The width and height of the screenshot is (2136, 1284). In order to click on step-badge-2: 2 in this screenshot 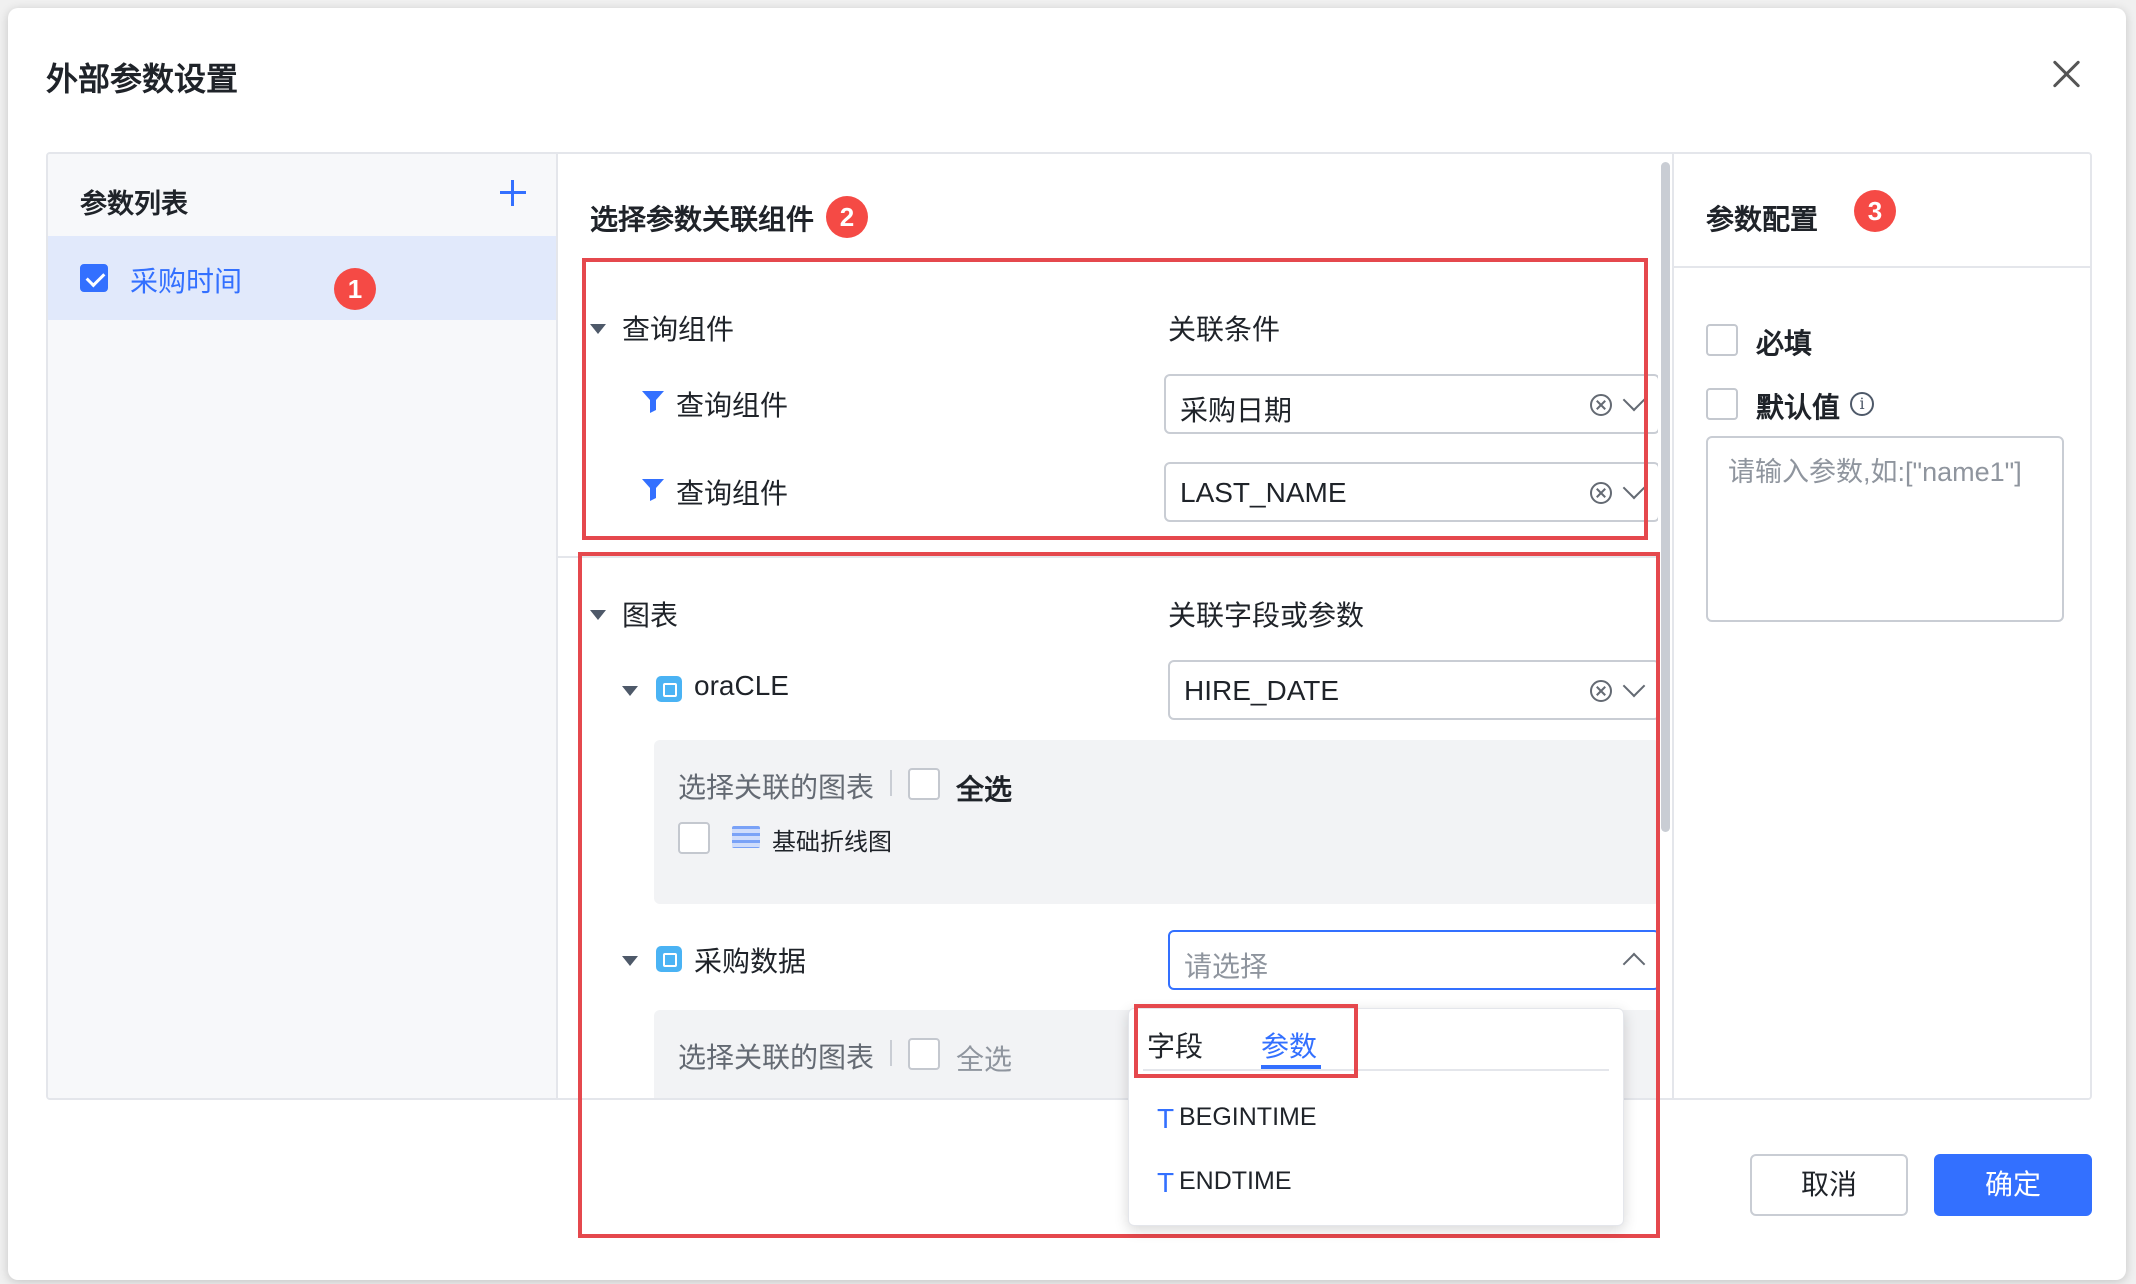, I will do `click(847, 217)`.